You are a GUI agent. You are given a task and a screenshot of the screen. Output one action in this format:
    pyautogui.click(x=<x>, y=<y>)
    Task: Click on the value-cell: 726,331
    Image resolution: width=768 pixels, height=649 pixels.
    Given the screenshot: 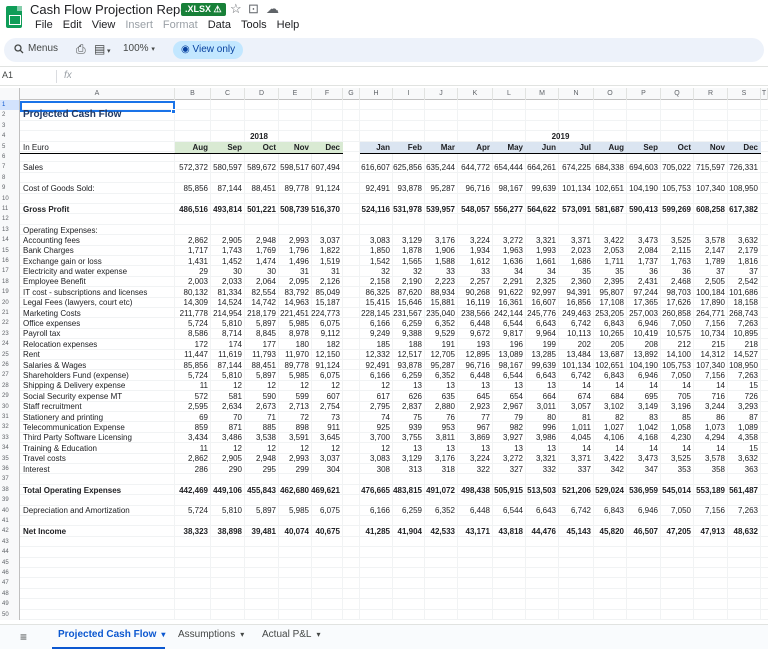 What is the action you would take?
    pyautogui.click(x=739, y=167)
    